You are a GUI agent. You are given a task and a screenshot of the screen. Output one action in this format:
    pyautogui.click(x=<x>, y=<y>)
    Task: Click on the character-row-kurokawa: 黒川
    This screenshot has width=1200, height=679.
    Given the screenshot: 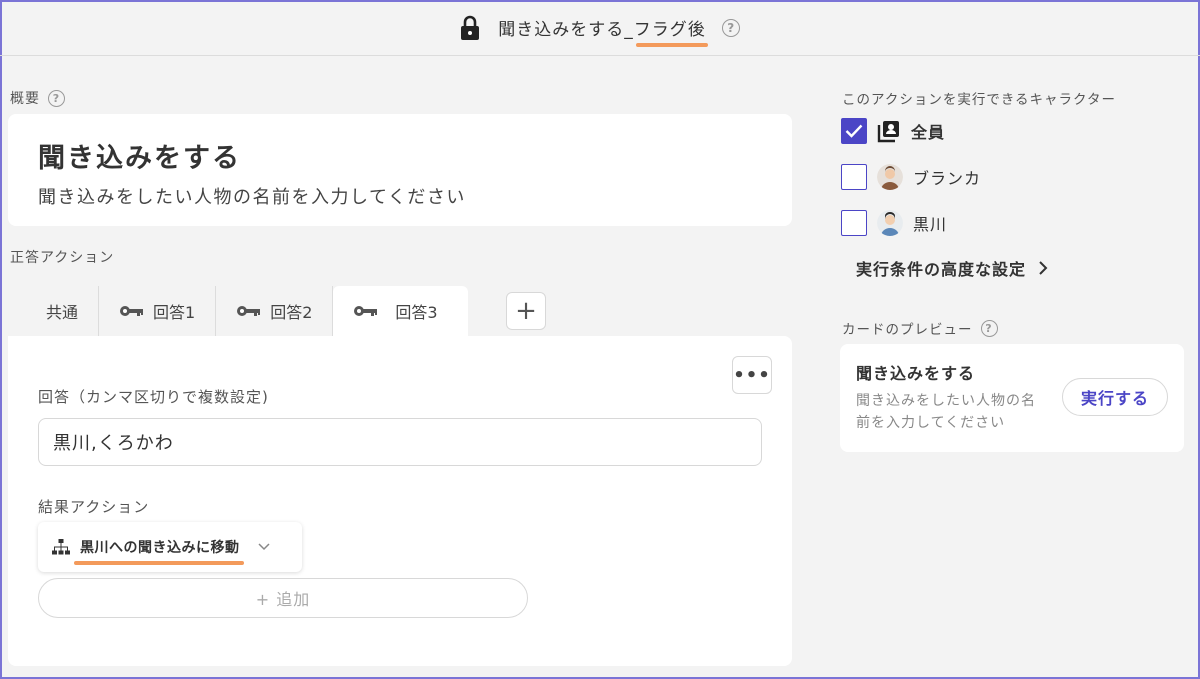 What is the action you would take?
    pyautogui.click(x=894, y=223)
    